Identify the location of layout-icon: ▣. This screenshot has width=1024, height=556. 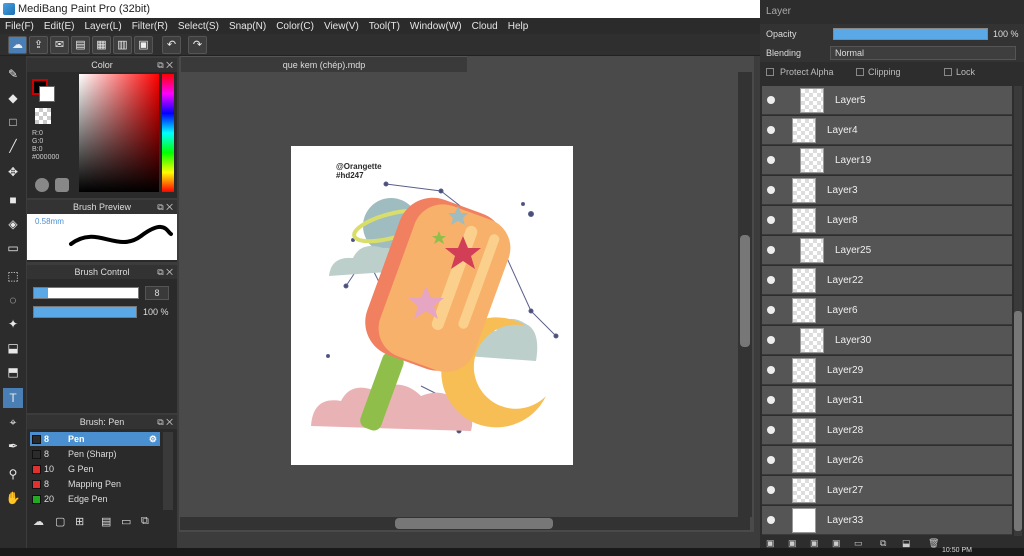
(143, 45).